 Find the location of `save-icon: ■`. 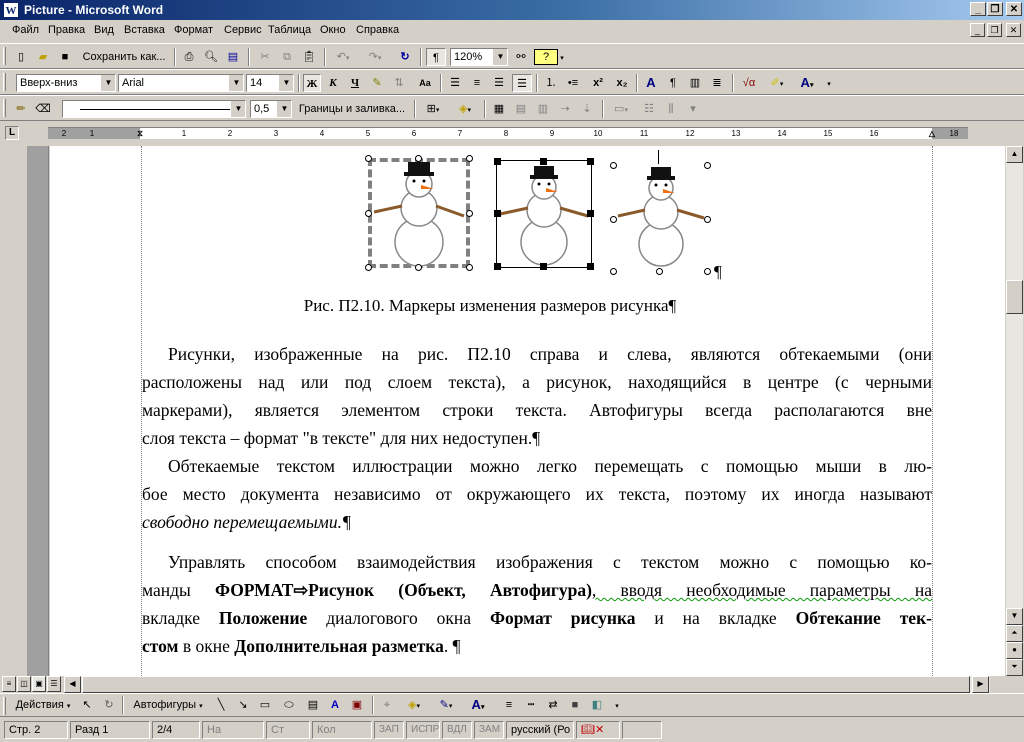

save-icon: ■ is located at coordinates (65, 57).